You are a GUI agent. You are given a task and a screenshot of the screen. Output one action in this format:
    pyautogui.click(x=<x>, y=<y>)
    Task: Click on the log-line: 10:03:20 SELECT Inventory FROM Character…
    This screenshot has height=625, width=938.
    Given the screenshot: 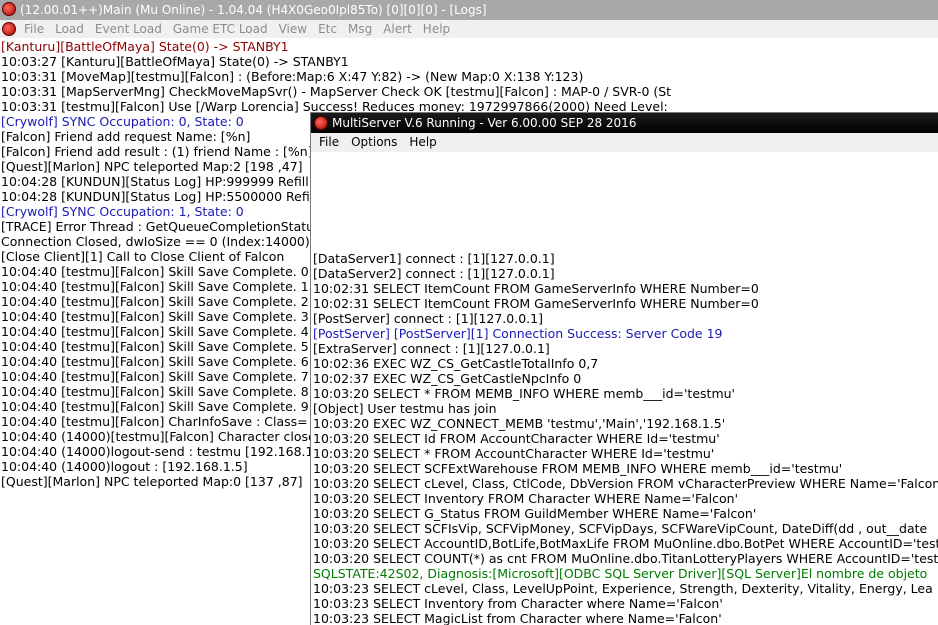 What is the action you would take?
    pyautogui.click(x=526, y=498)
    